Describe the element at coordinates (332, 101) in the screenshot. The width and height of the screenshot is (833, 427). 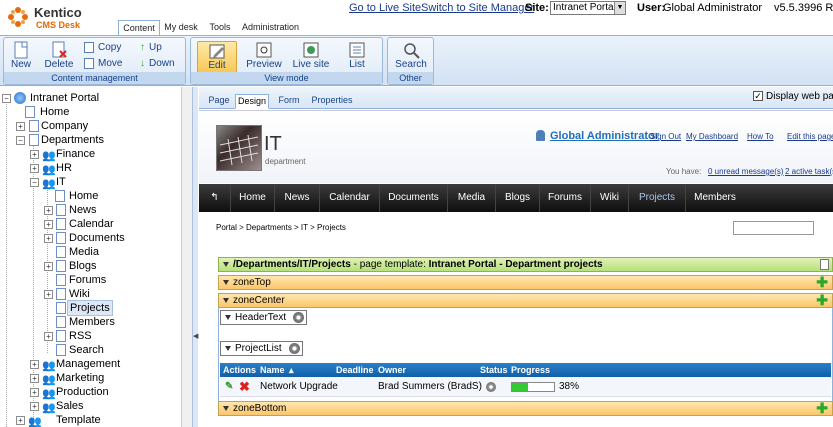
I see `tab-properties: Properties` at that location.